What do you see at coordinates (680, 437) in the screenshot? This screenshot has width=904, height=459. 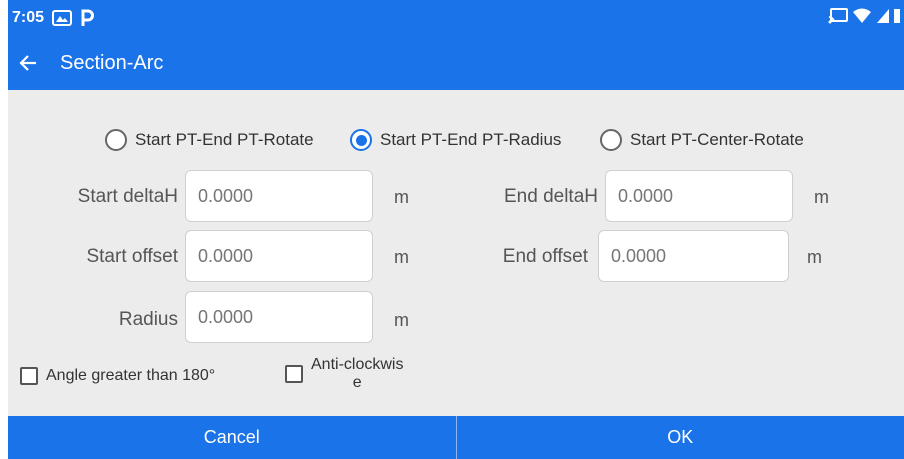 I see `ok-button: OK` at bounding box center [680, 437].